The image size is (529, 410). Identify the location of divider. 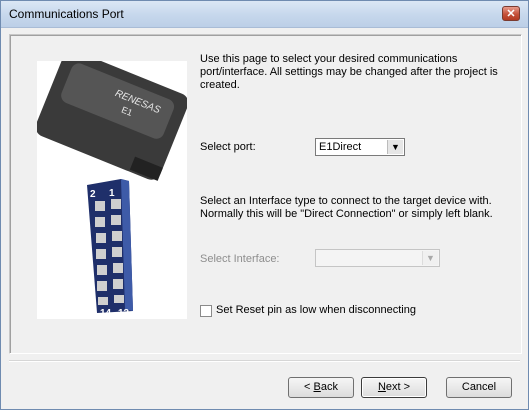
(264, 361).